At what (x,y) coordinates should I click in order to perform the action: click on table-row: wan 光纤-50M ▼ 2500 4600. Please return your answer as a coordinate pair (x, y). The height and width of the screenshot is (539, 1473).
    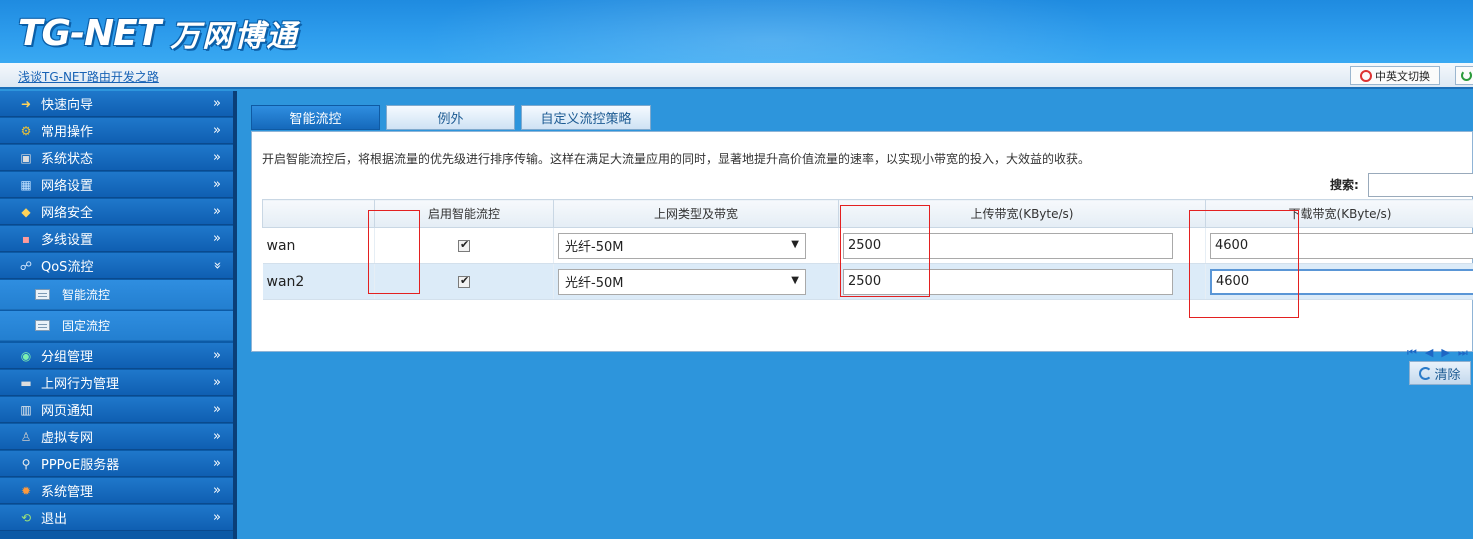
    Looking at the image, I should click on (867, 245).